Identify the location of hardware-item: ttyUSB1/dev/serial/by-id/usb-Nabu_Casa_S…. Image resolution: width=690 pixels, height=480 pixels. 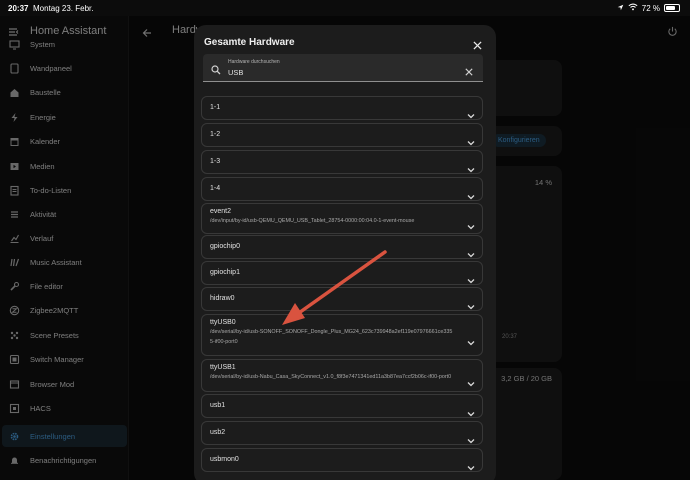
(342, 375).